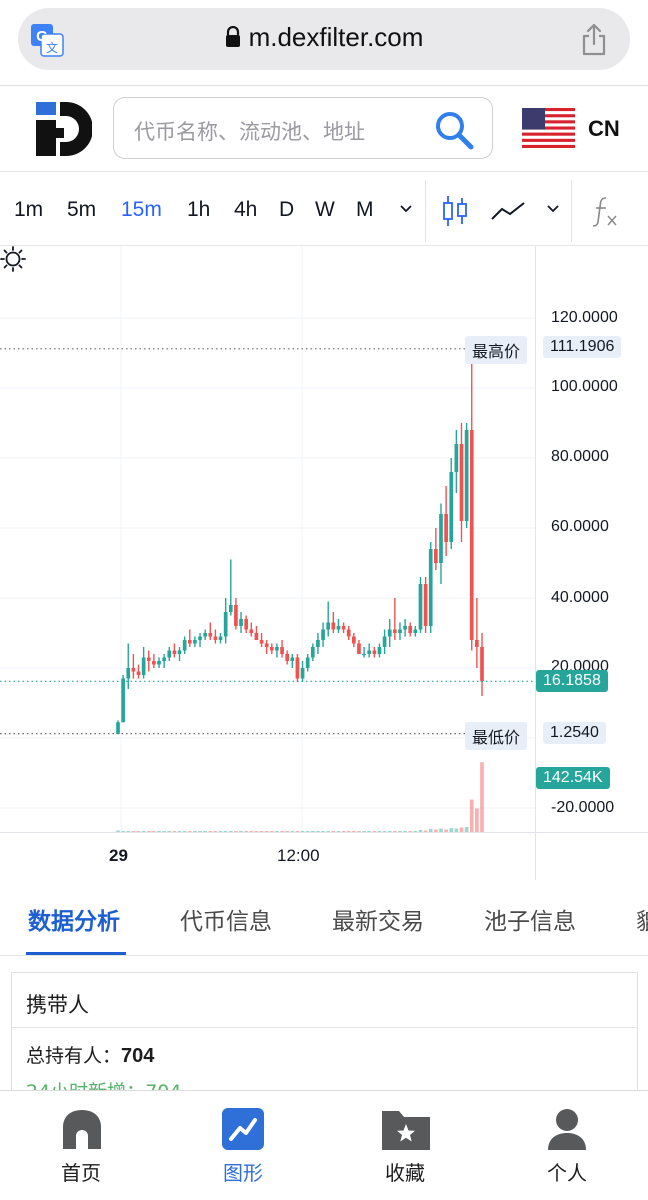  What do you see at coordinates (530, 919) in the screenshot?
I see `tab-pool-info: 池子信息` at bounding box center [530, 919].